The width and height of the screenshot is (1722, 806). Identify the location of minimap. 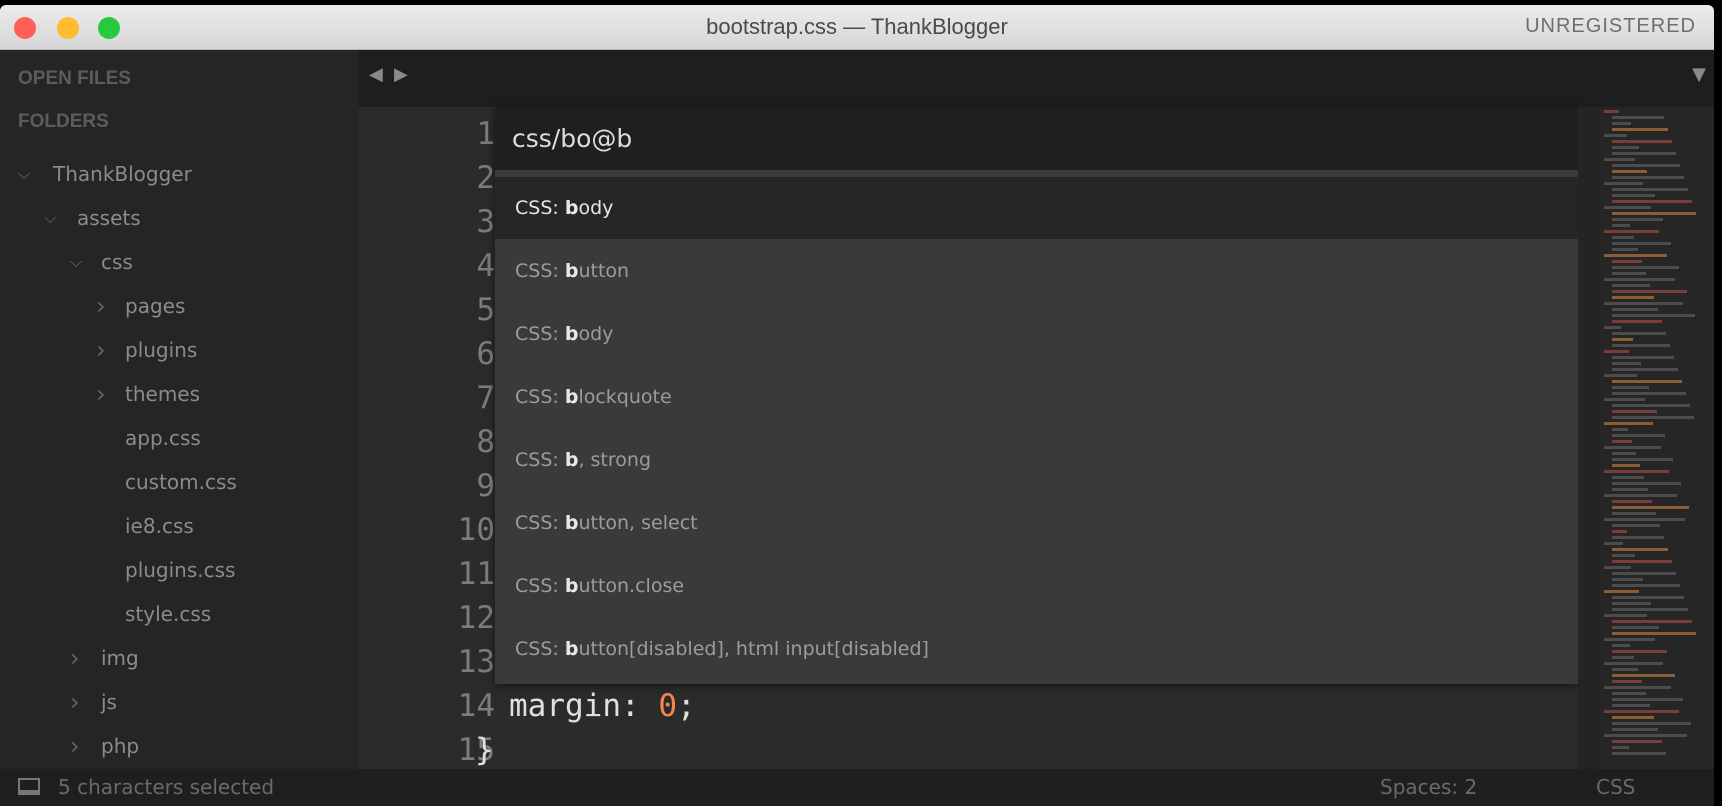
(1656, 438).